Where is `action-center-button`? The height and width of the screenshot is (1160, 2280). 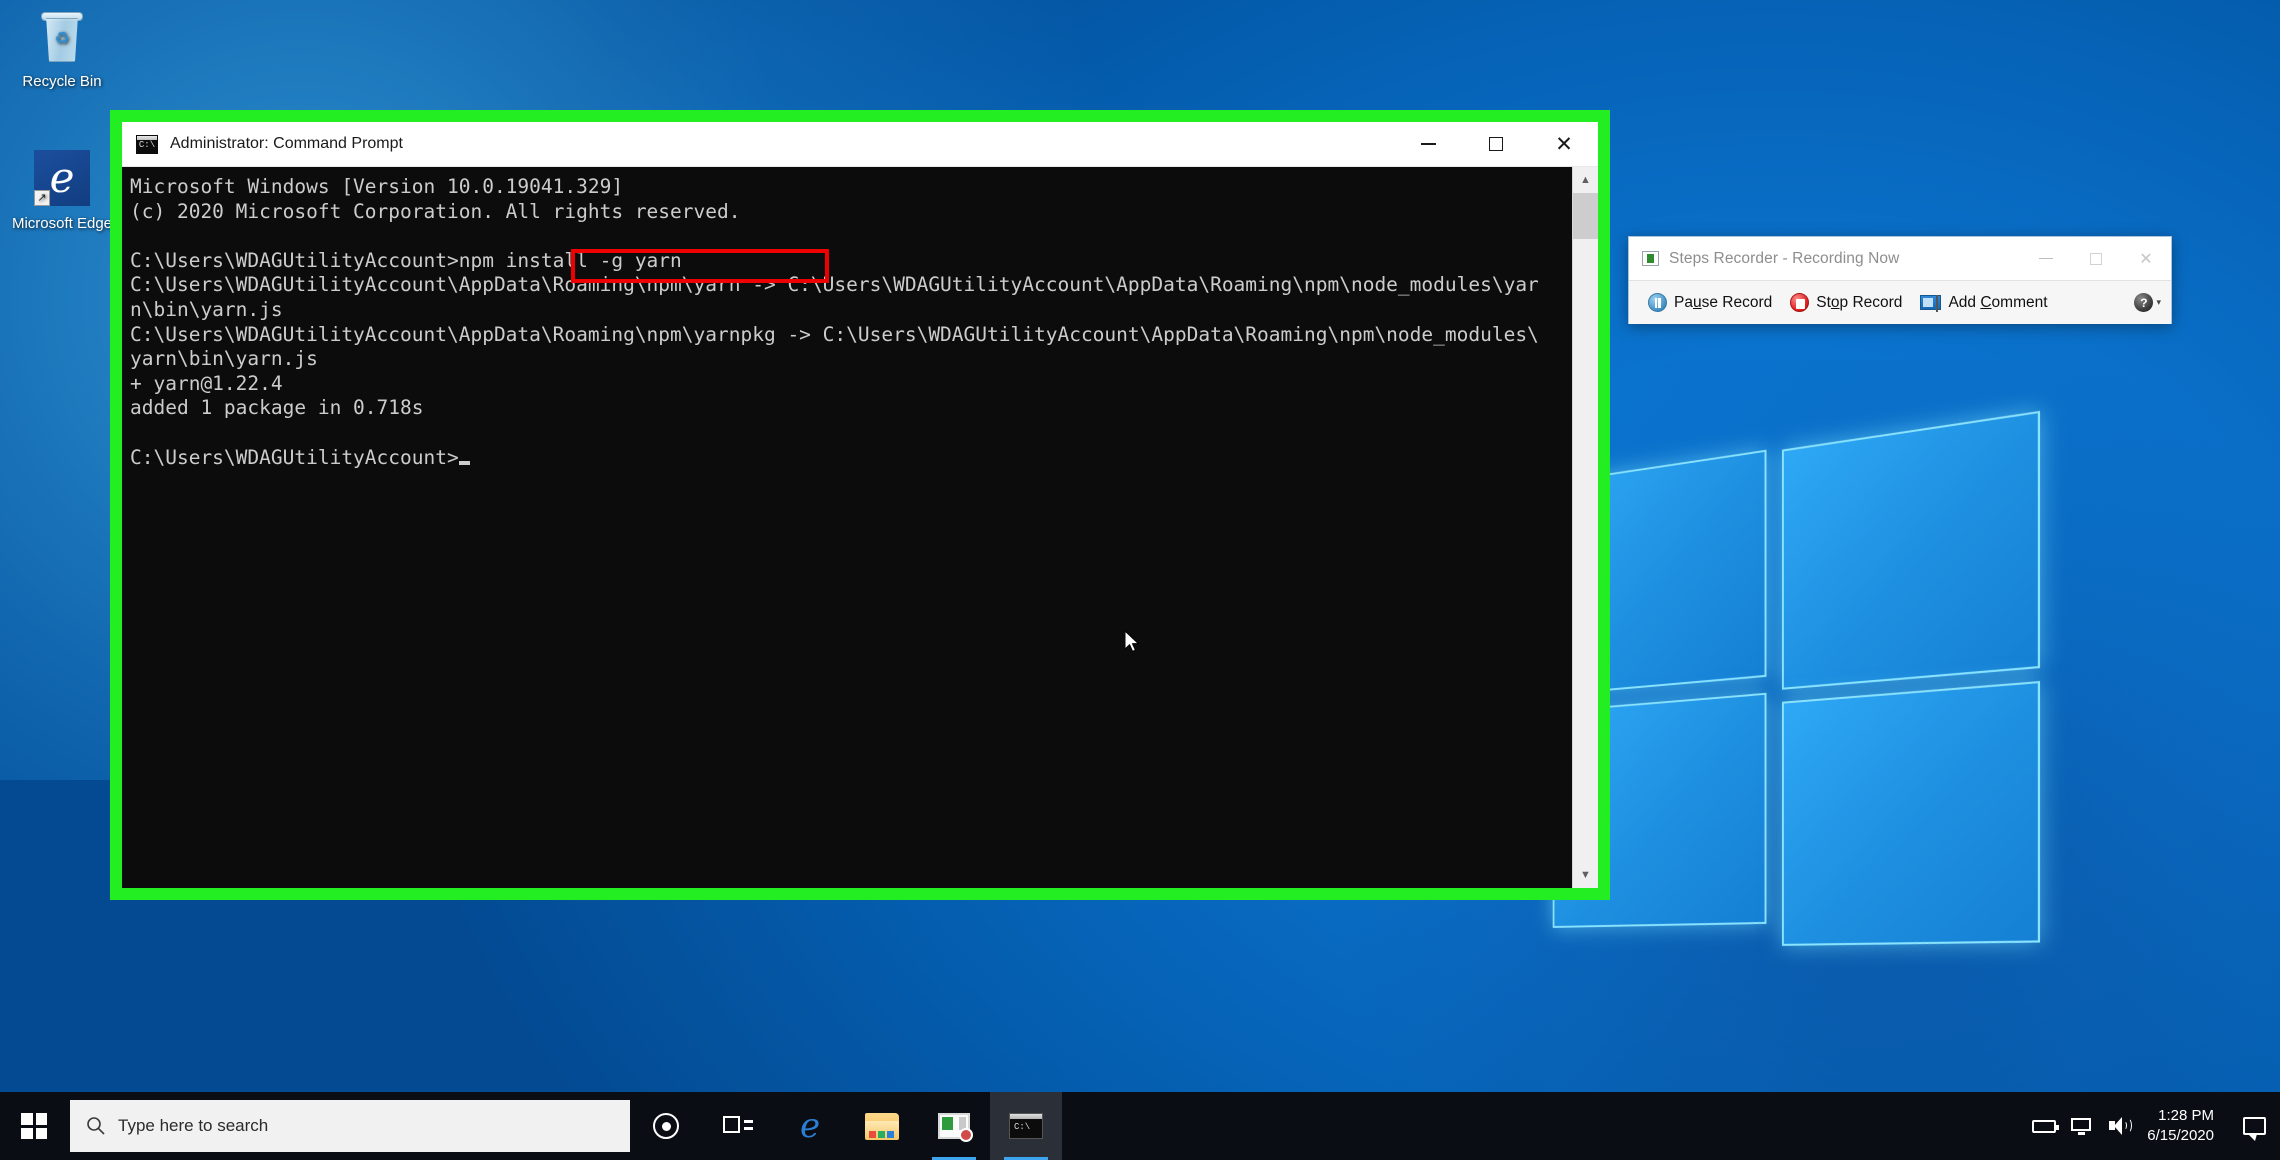 action-center-button is located at coordinates (2254, 1126).